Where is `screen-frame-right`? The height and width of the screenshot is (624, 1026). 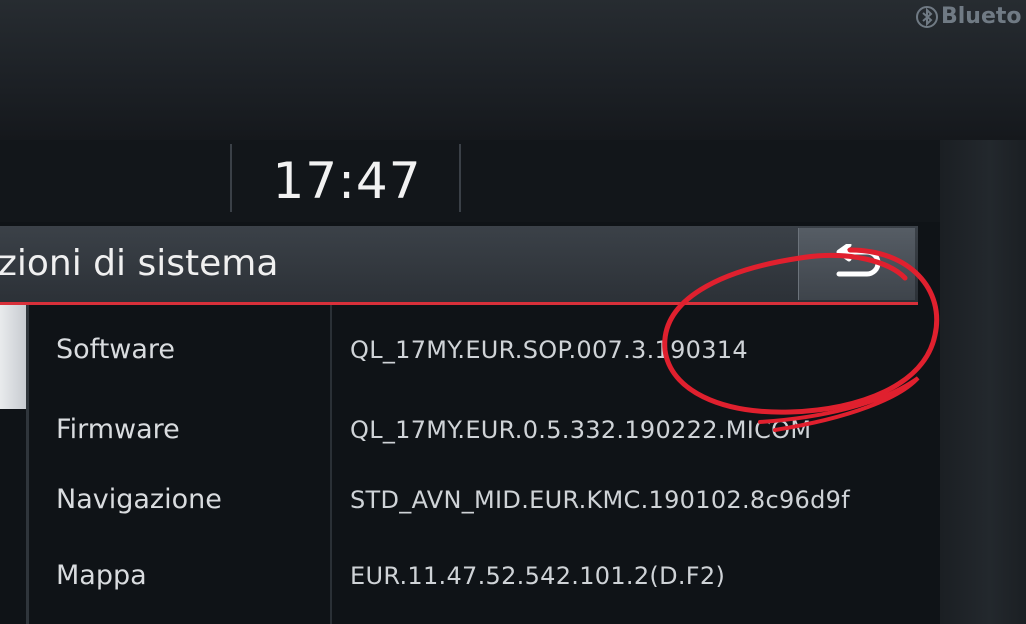 screen-frame-right is located at coordinates (981, 382).